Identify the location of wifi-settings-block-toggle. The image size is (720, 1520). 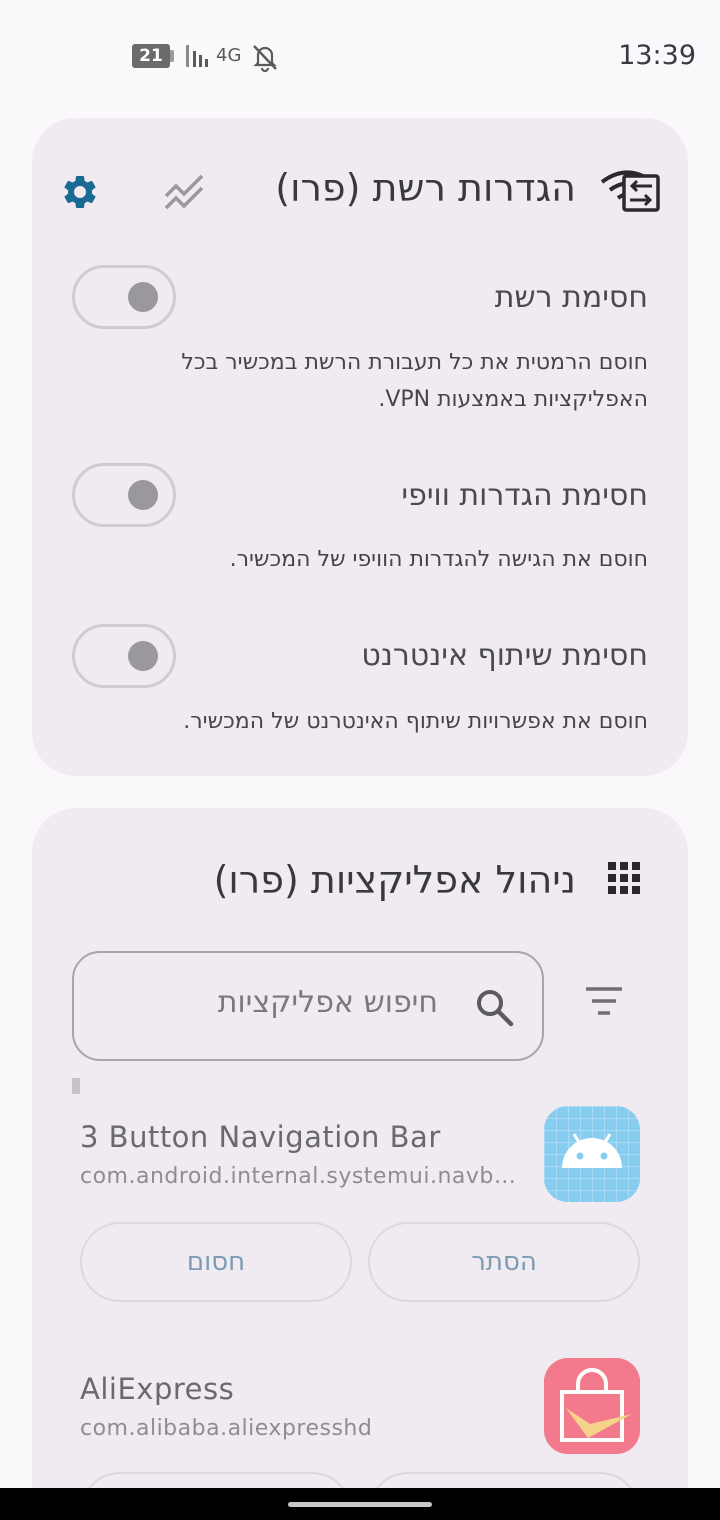
(124, 495).